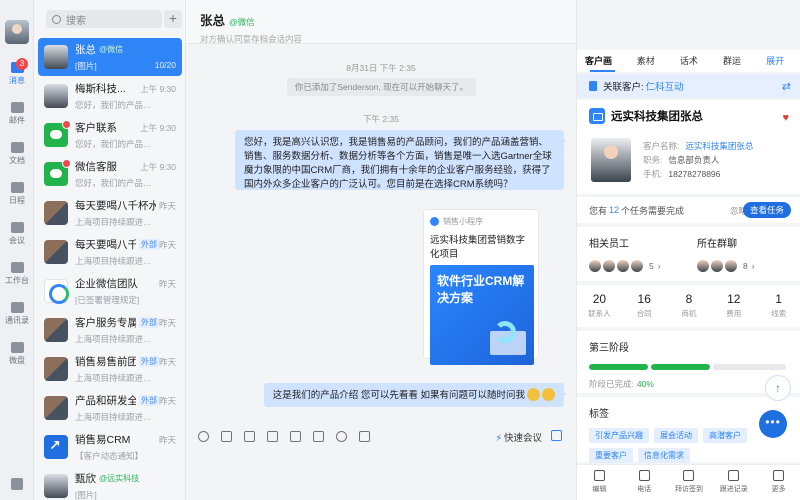  What do you see at coordinates (778, 482) in the screenshot?
I see `action-more-button: 更多` at bounding box center [778, 482].